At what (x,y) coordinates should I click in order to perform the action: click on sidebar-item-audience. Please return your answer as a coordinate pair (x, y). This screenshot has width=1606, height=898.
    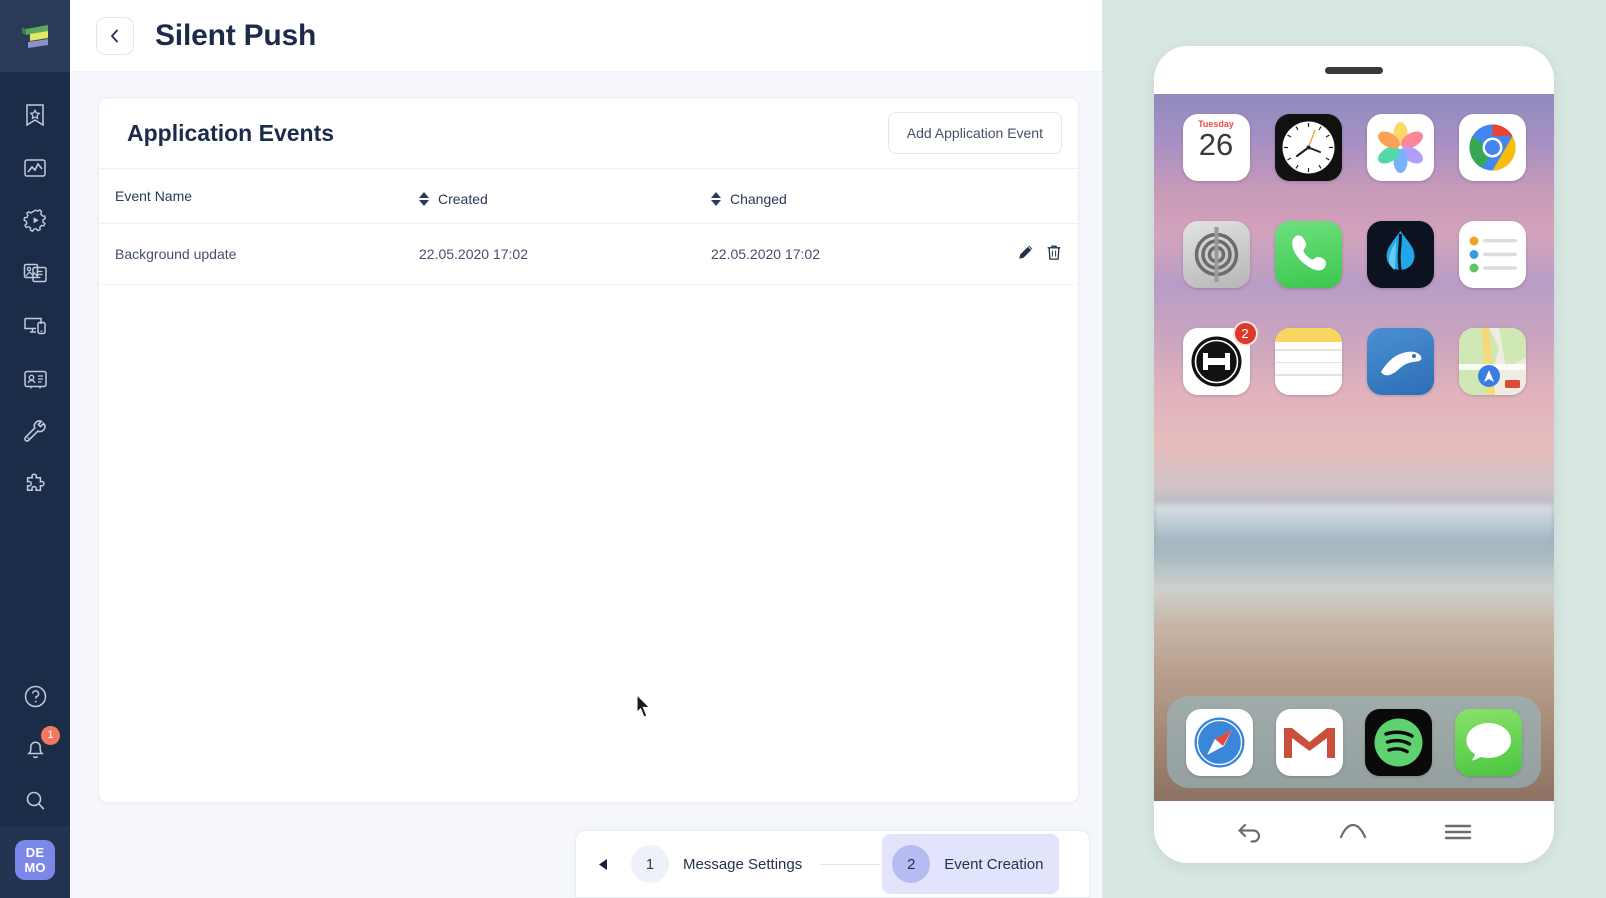
    Looking at the image, I should click on (35, 379).